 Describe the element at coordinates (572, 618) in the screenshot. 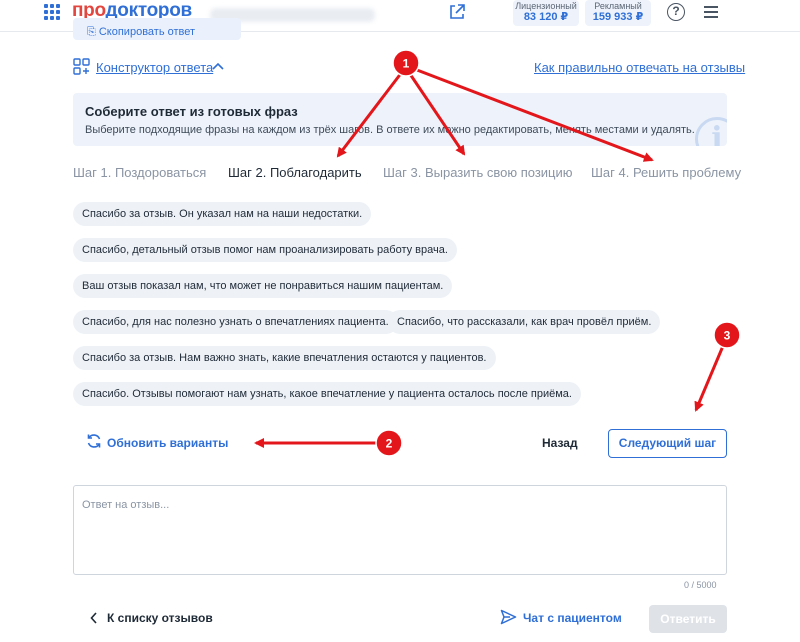

I see `chat-with-patient-link: Чат с пациентом` at that location.